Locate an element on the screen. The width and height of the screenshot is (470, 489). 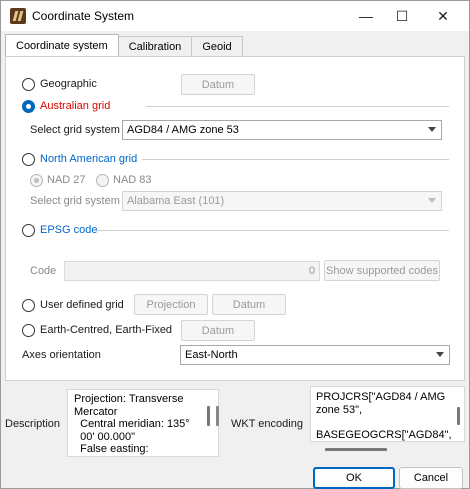
wkt-horizontal-scrollbar is located at coordinates (356, 449).